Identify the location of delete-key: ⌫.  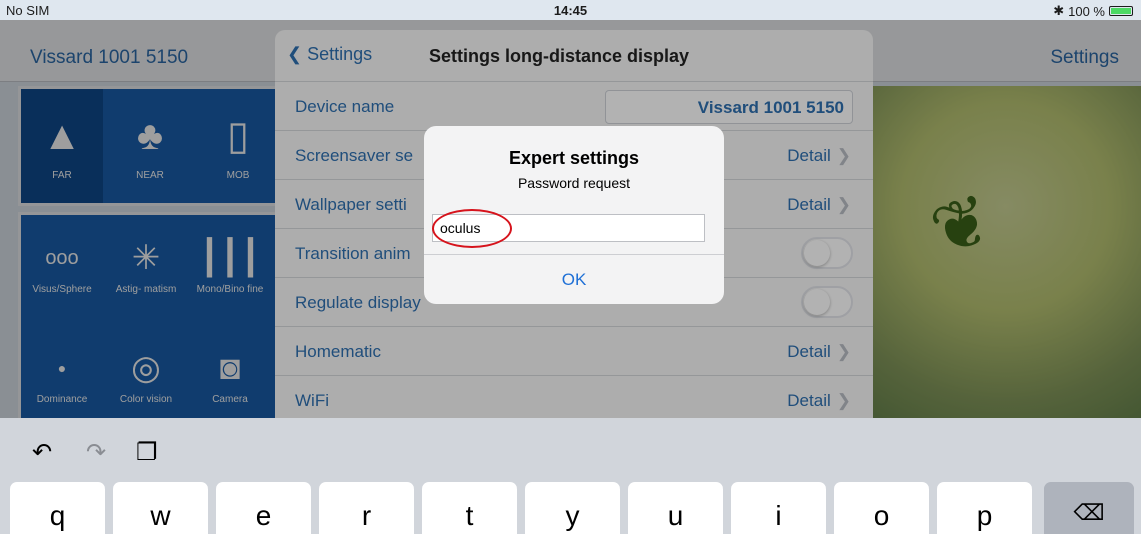
(1089, 508).